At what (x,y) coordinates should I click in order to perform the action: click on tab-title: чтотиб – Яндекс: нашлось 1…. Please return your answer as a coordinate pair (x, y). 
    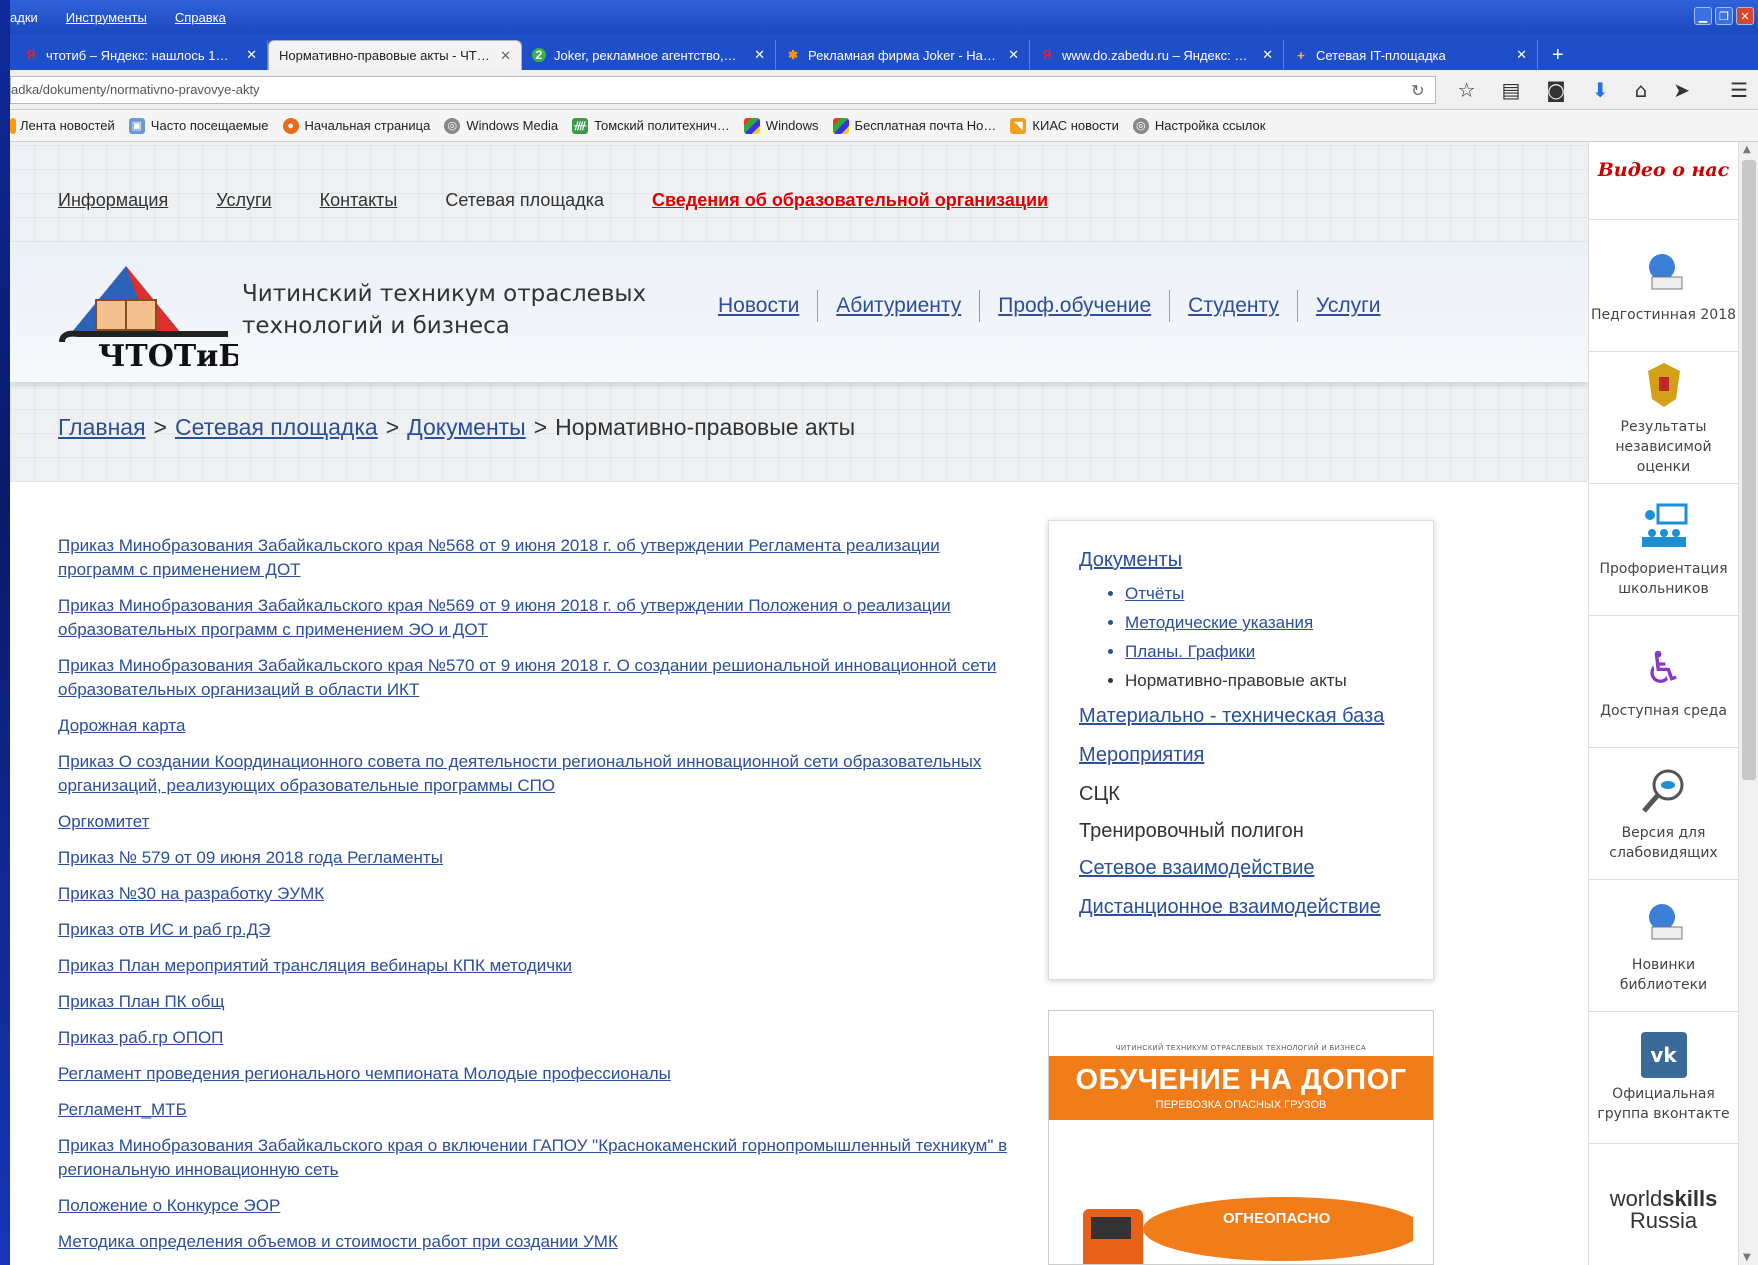
    Looking at the image, I should click on (137, 55).